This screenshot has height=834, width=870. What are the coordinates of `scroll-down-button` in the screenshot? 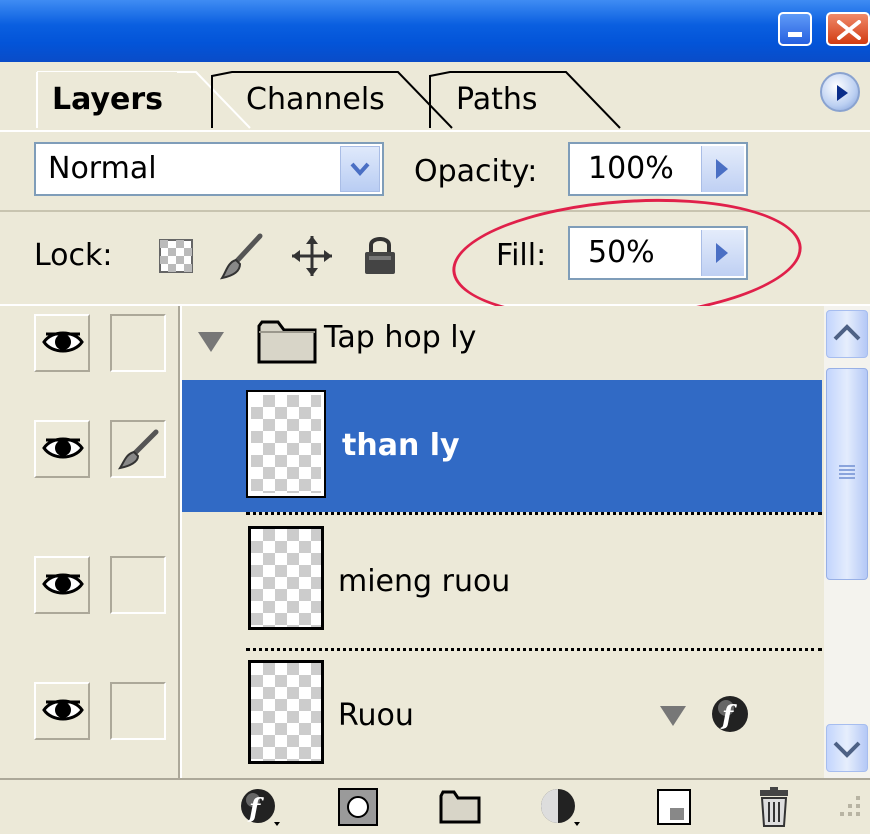 It's located at (847, 748).